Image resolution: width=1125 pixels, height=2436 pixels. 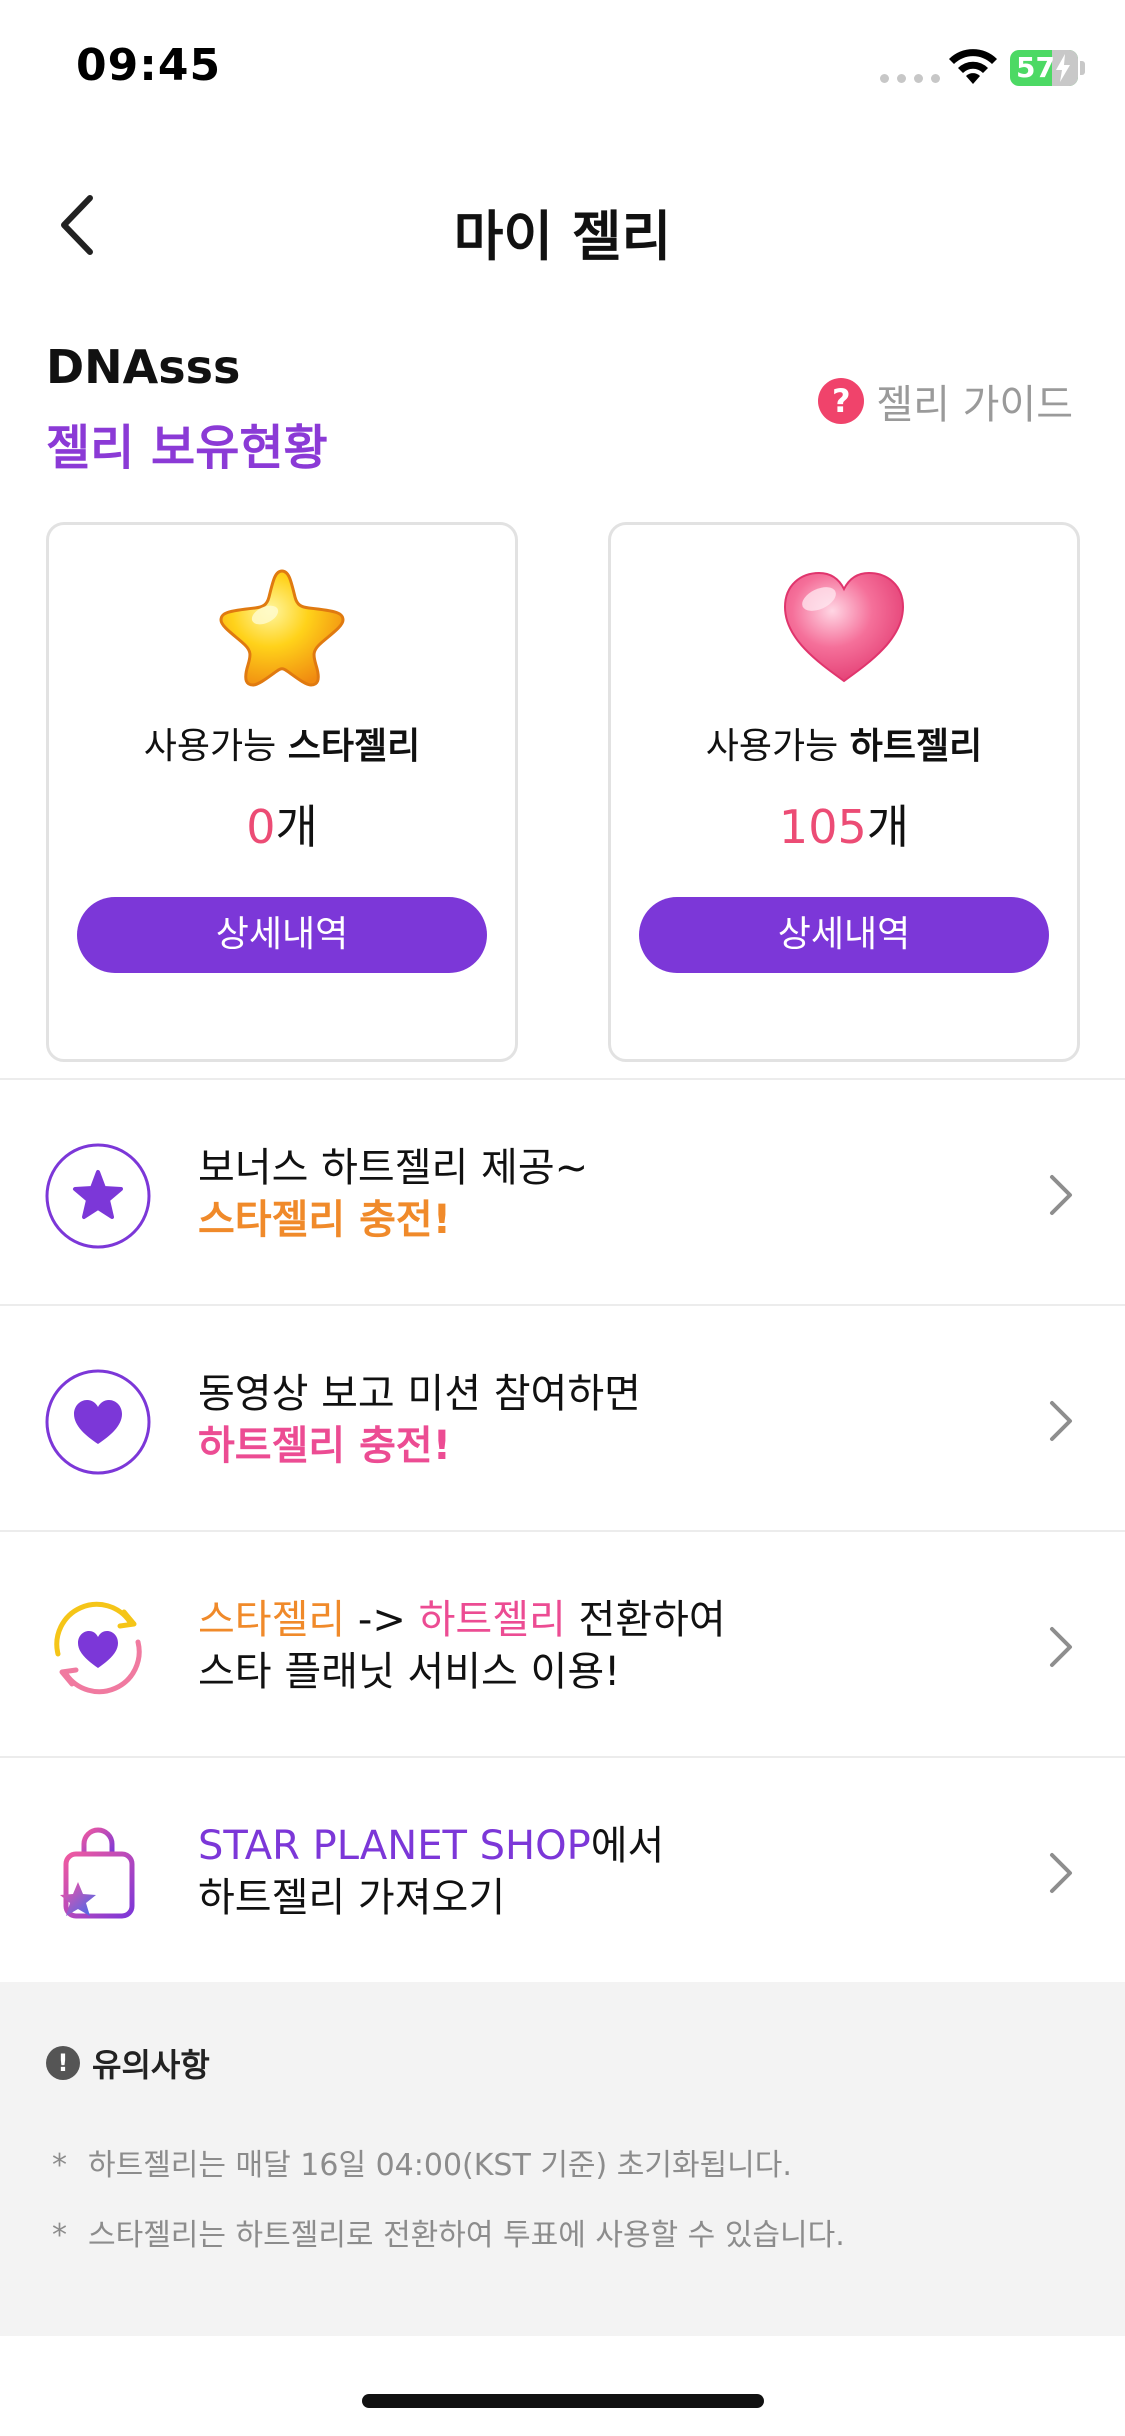 I want to click on notice-title: 유의사항, so click(x=151, y=2065).